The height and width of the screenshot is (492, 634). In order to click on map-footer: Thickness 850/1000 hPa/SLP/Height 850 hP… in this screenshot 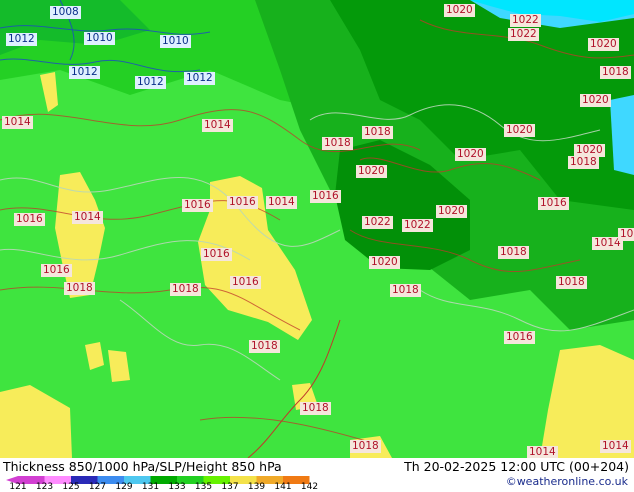, I will do `click(317, 475)`.